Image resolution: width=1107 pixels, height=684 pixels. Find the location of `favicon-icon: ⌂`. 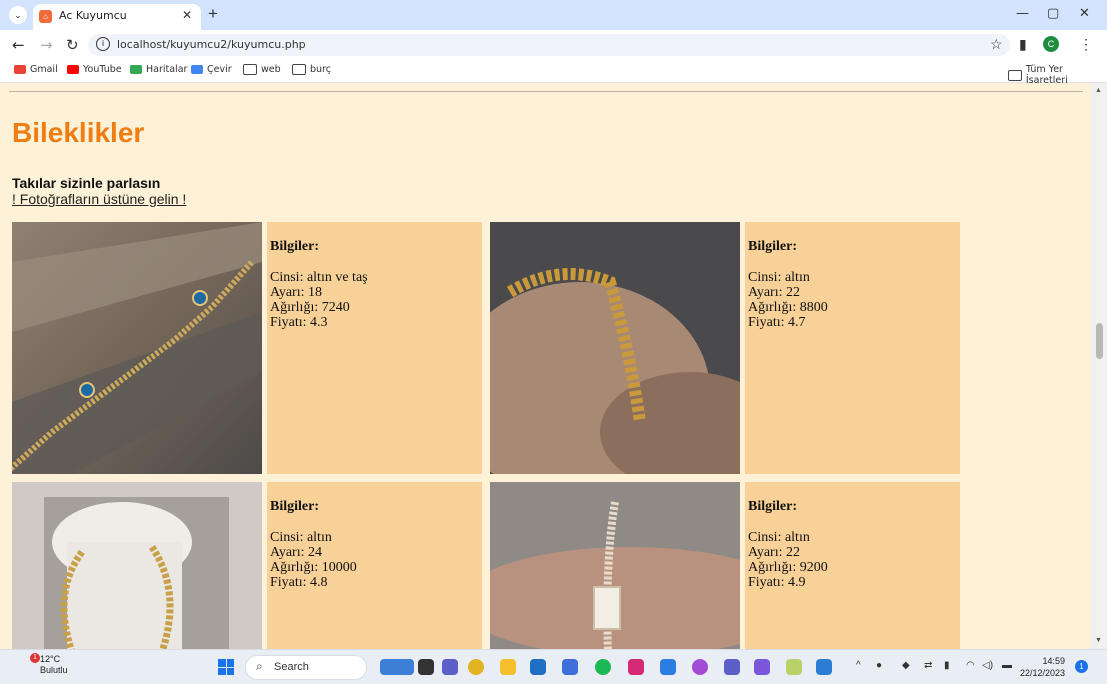

favicon-icon: ⌂ is located at coordinates (45, 16).